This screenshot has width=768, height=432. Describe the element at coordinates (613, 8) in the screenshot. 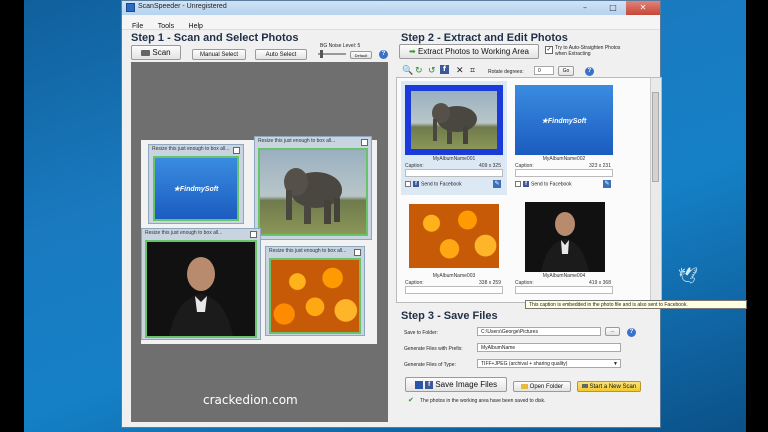

I see `maximize-button: □` at that location.